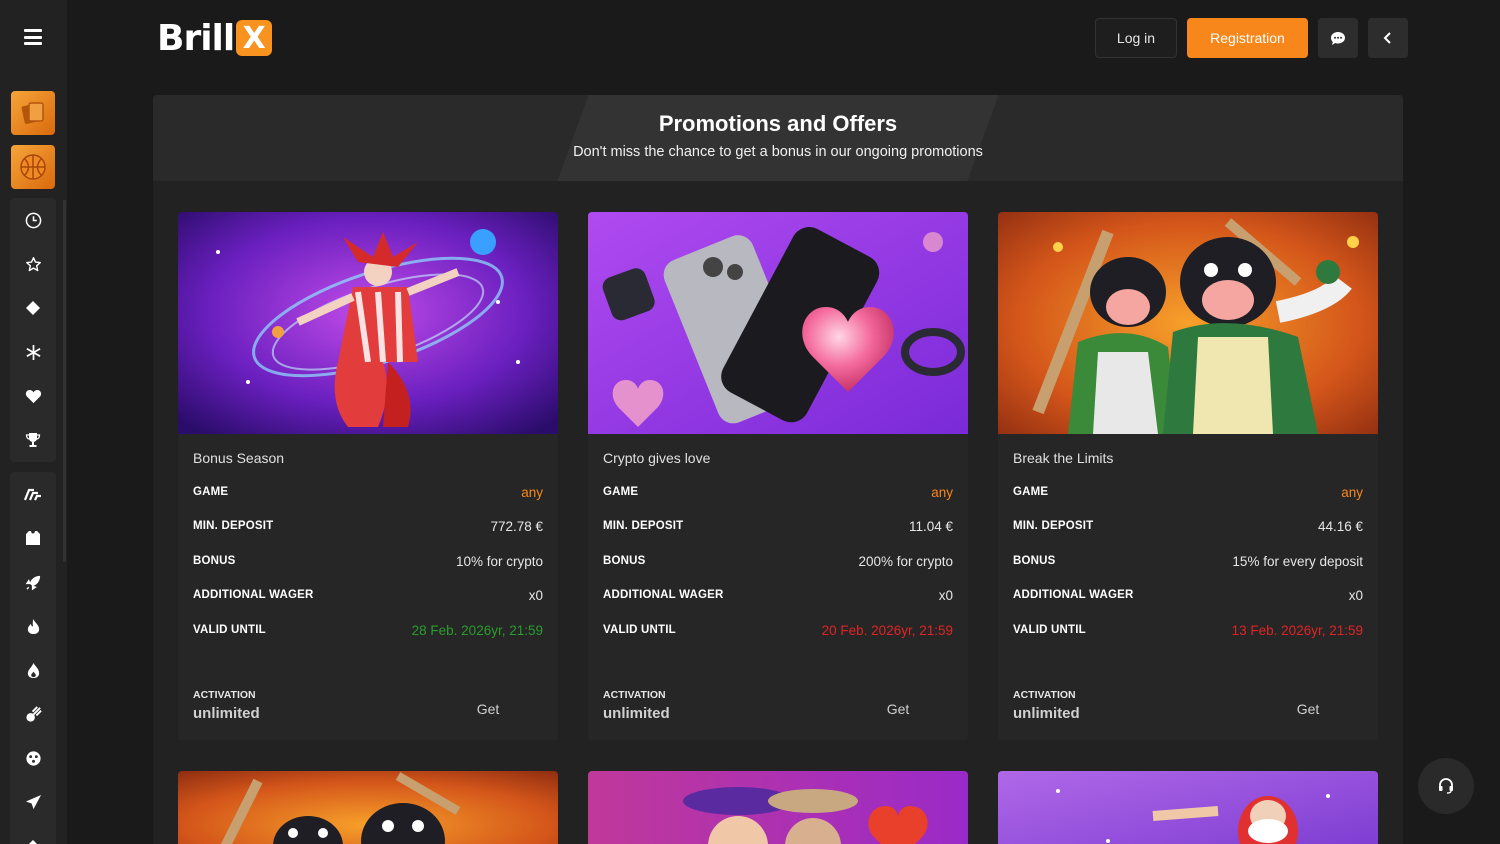  What do you see at coordinates (778, 323) in the screenshot?
I see `promo-image-phone-heart` at bounding box center [778, 323].